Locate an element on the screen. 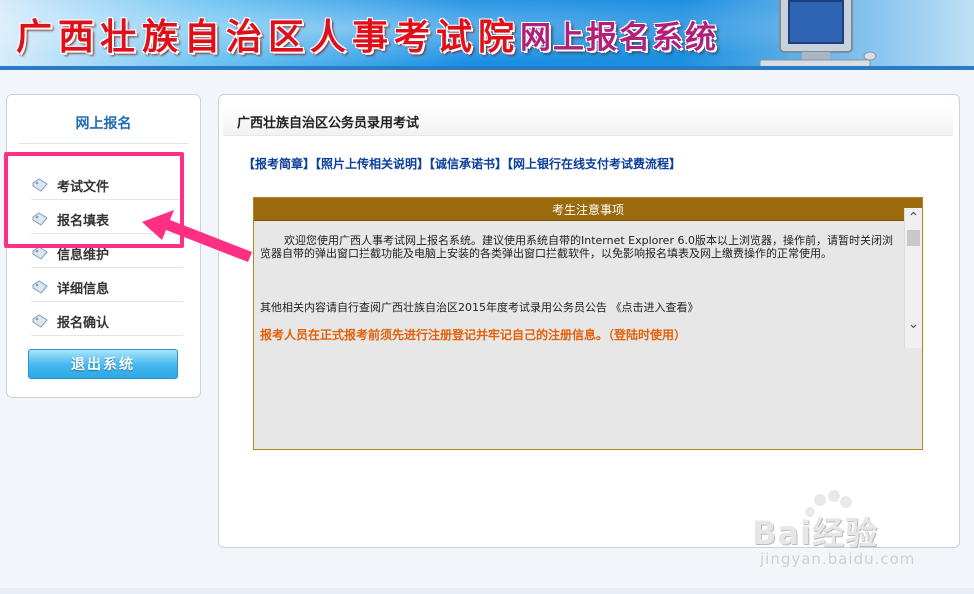  notice-heading: 考生注意事项 is located at coordinates (588, 209).